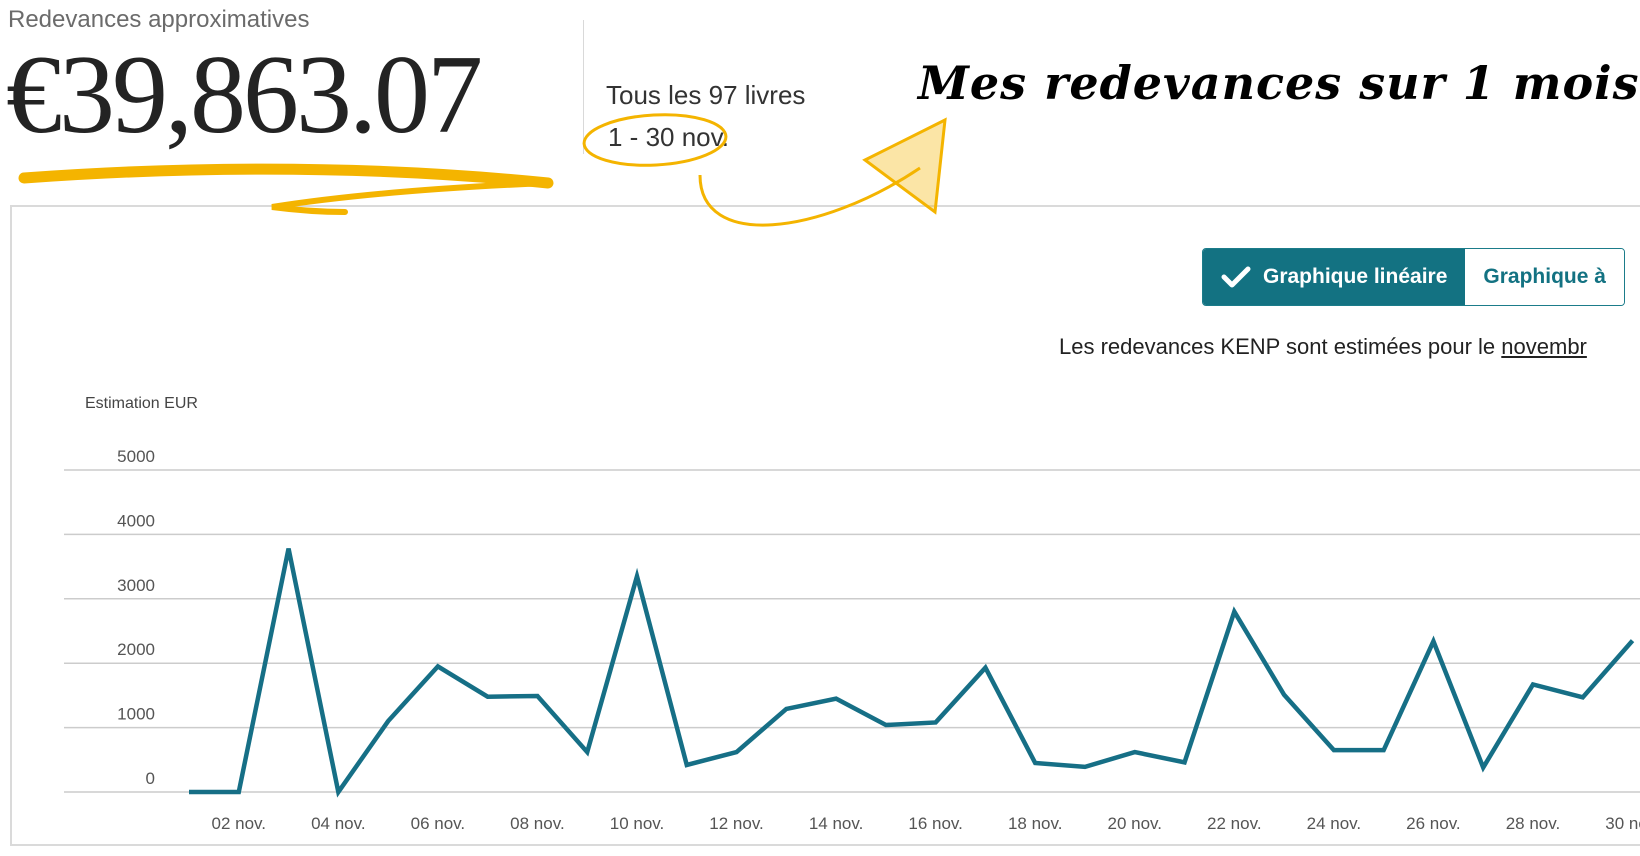  I want to click on x-tick-label: 12 nov., so click(736, 823).